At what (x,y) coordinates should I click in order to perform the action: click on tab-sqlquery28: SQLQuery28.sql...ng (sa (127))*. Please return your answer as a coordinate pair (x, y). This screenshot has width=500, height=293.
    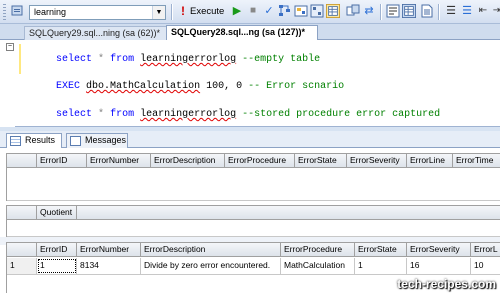
    Looking at the image, I should click on (242, 33).